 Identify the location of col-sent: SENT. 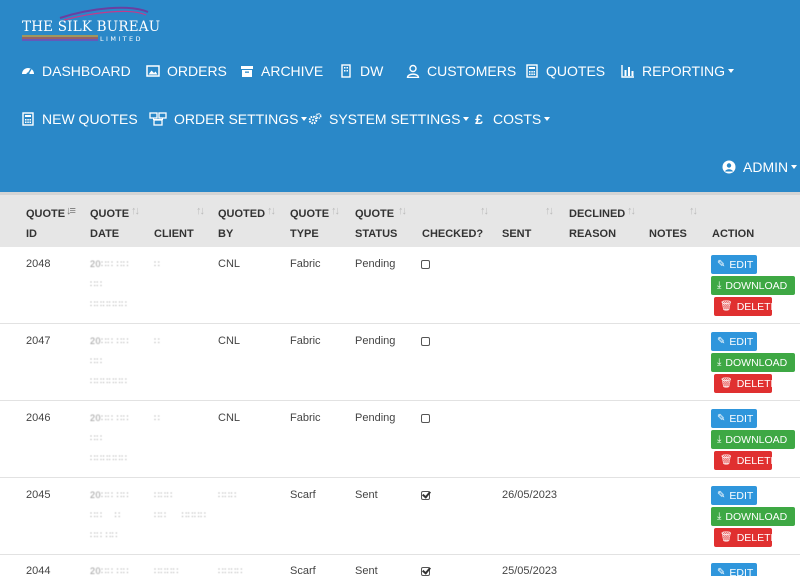
(516, 224).